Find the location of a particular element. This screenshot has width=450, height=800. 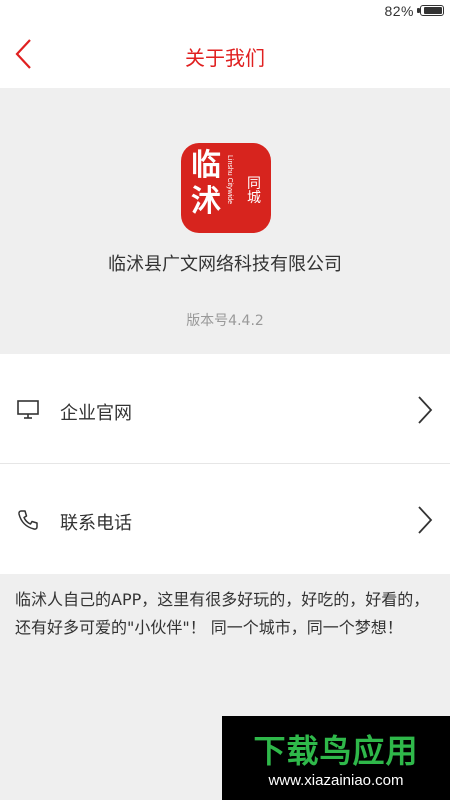

menu-label-website: 企业官网 is located at coordinates (96, 413).